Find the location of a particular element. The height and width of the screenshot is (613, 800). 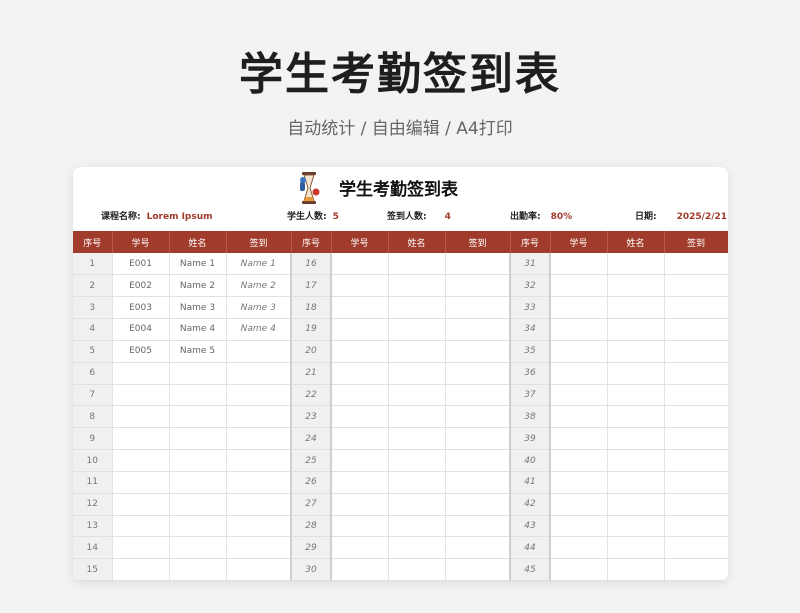

name-cell: Name 5 is located at coordinates (198, 351).